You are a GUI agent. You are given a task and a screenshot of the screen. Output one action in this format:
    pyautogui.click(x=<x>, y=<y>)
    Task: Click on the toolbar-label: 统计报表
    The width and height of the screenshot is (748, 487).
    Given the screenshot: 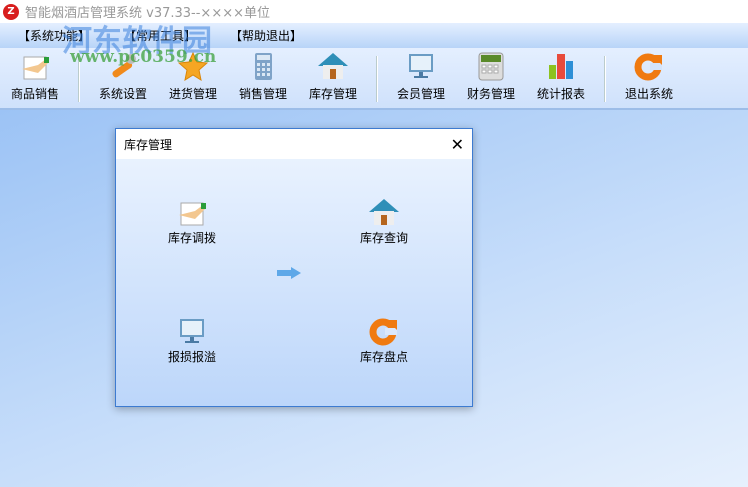 What is the action you would take?
    pyautogui.click(x=560, y=94)
    